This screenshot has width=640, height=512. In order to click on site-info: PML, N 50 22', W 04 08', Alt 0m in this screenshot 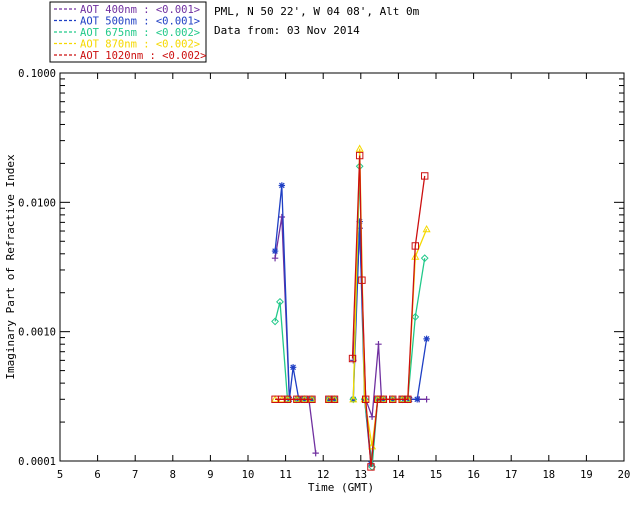, I will do `click(317, 11)`.